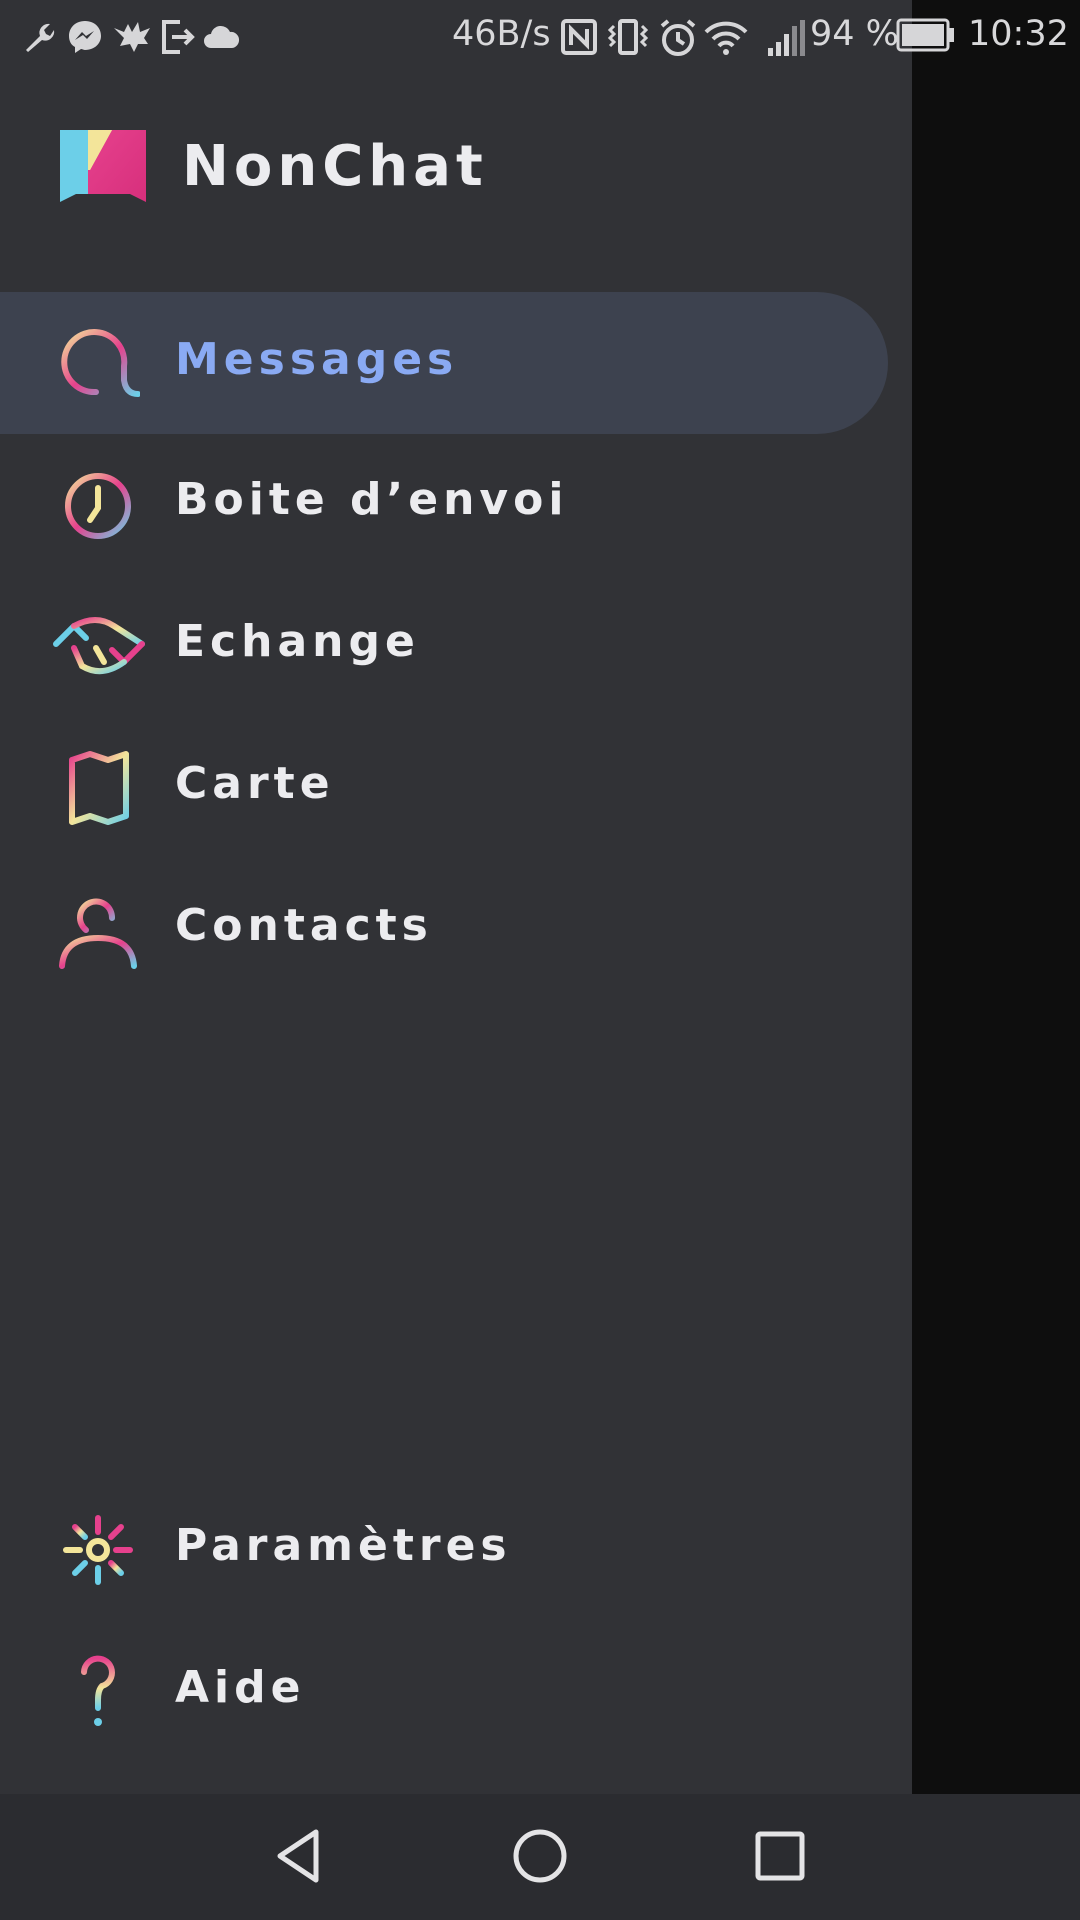 The image size is (1080, 1920). Describe the element at coordinates (85, 37) in the screenshot. I see `messenger-icon` at that location.